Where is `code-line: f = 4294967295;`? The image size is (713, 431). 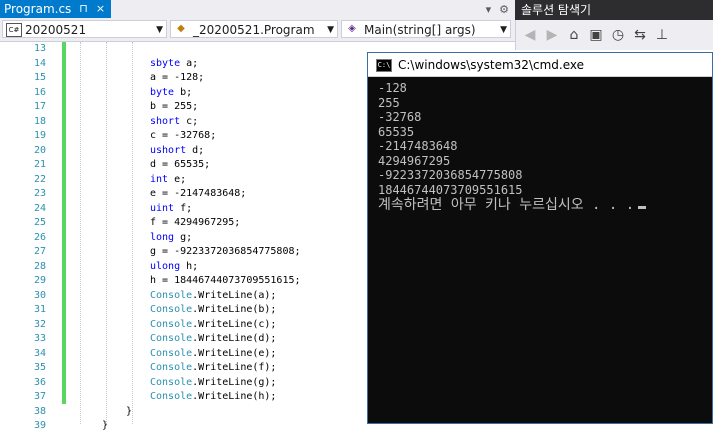
code-line: f = 4294967295; is located at coordinates (195, 222).